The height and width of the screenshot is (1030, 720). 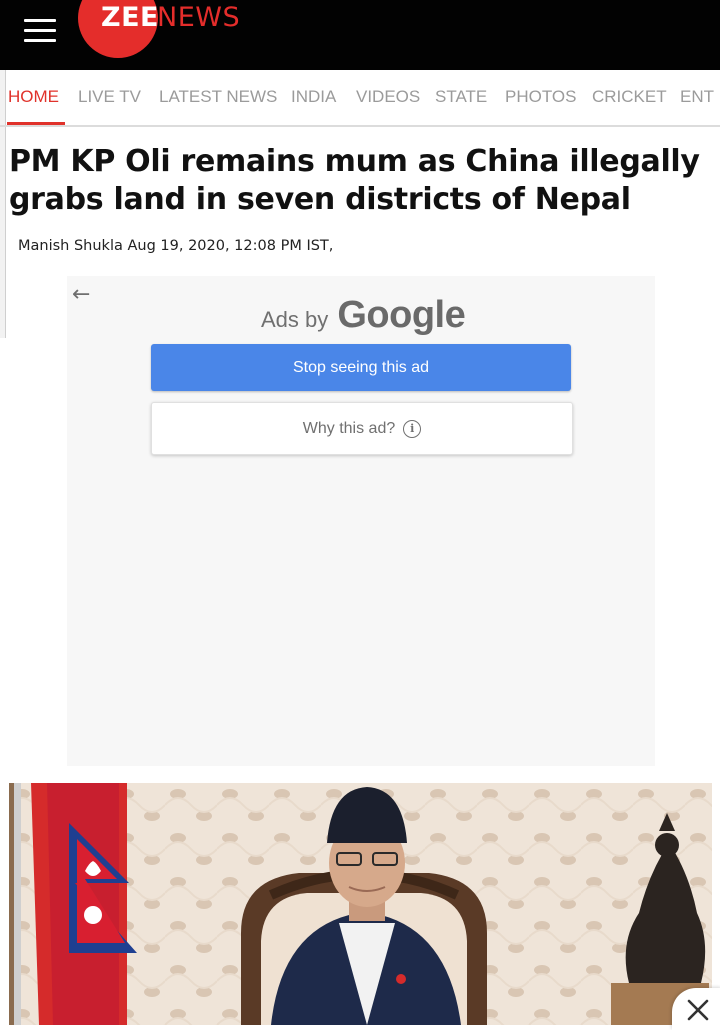 I want to click on nav-item-india: INDIA, so click(x=313, y=97).